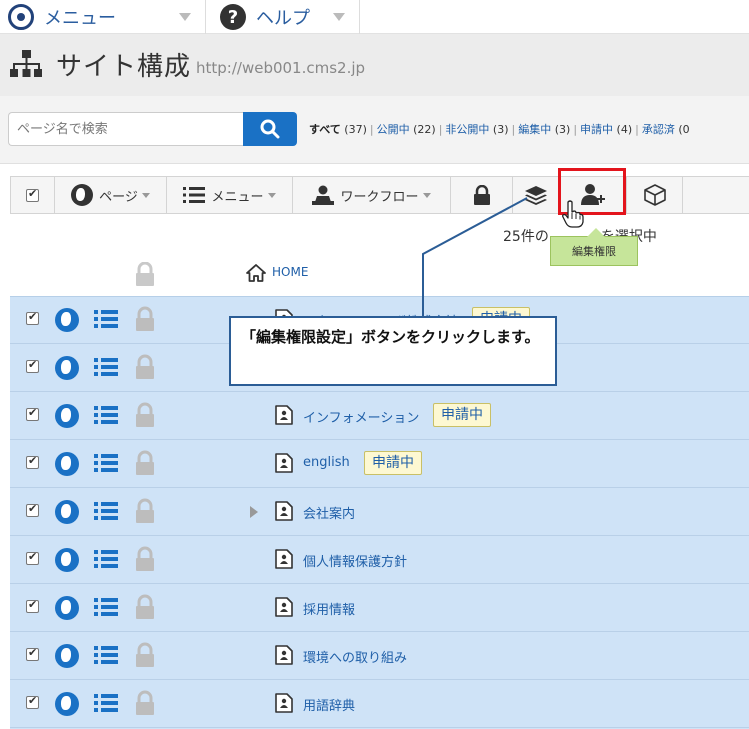 Image resolution: width=749 pixels, height=729 pixels. Describe the element at coordinates (390, 337) in the screenshot. I see `callout-text: 「編集権限設定」ボタンをクリックします。` at that location.